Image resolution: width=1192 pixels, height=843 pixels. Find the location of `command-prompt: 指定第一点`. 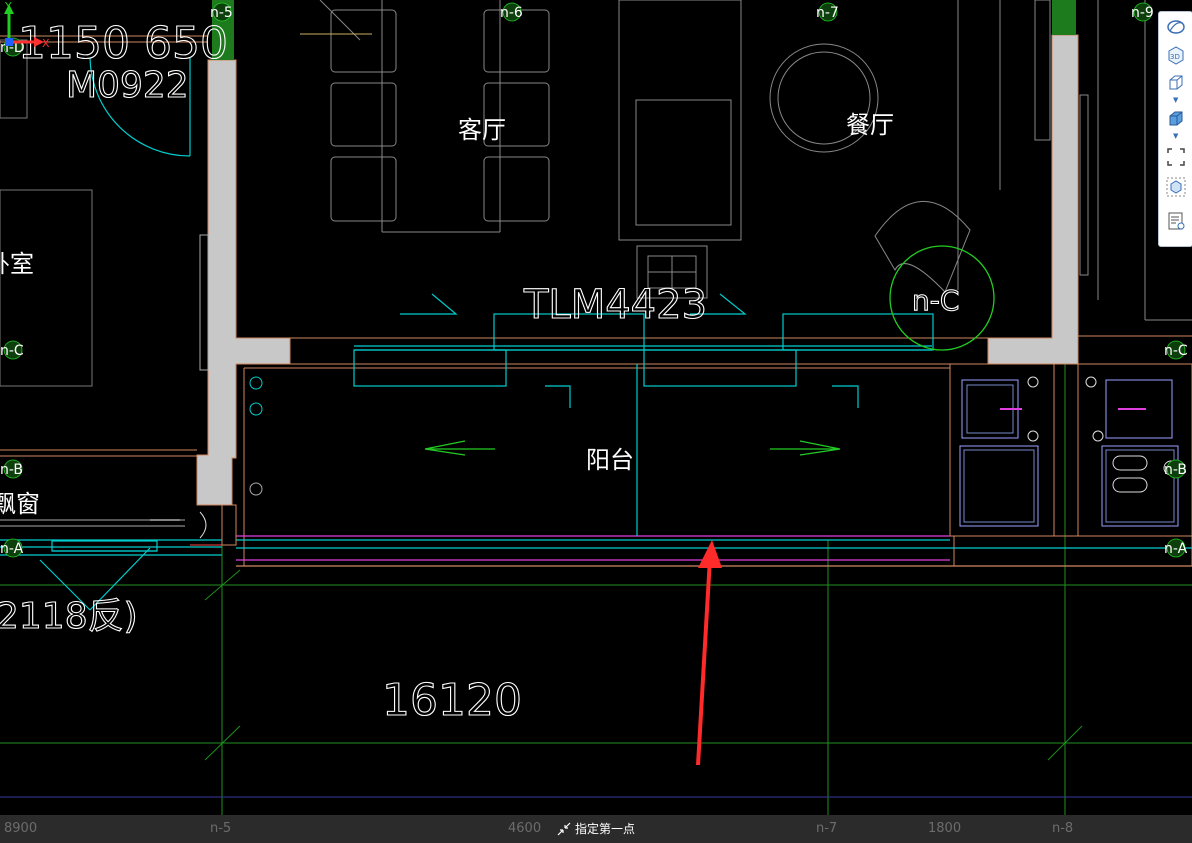

command-prompt: 指定第一点 is located at coordinates (596, 828).